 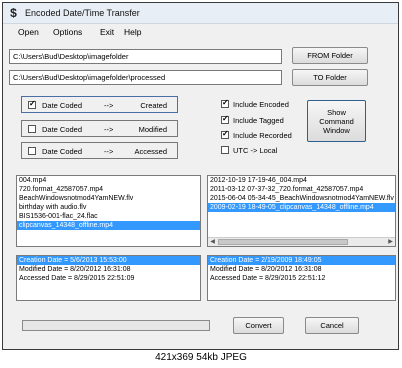 I want to click on to-folder-button: TO Folder, so click(x=330, y=77).